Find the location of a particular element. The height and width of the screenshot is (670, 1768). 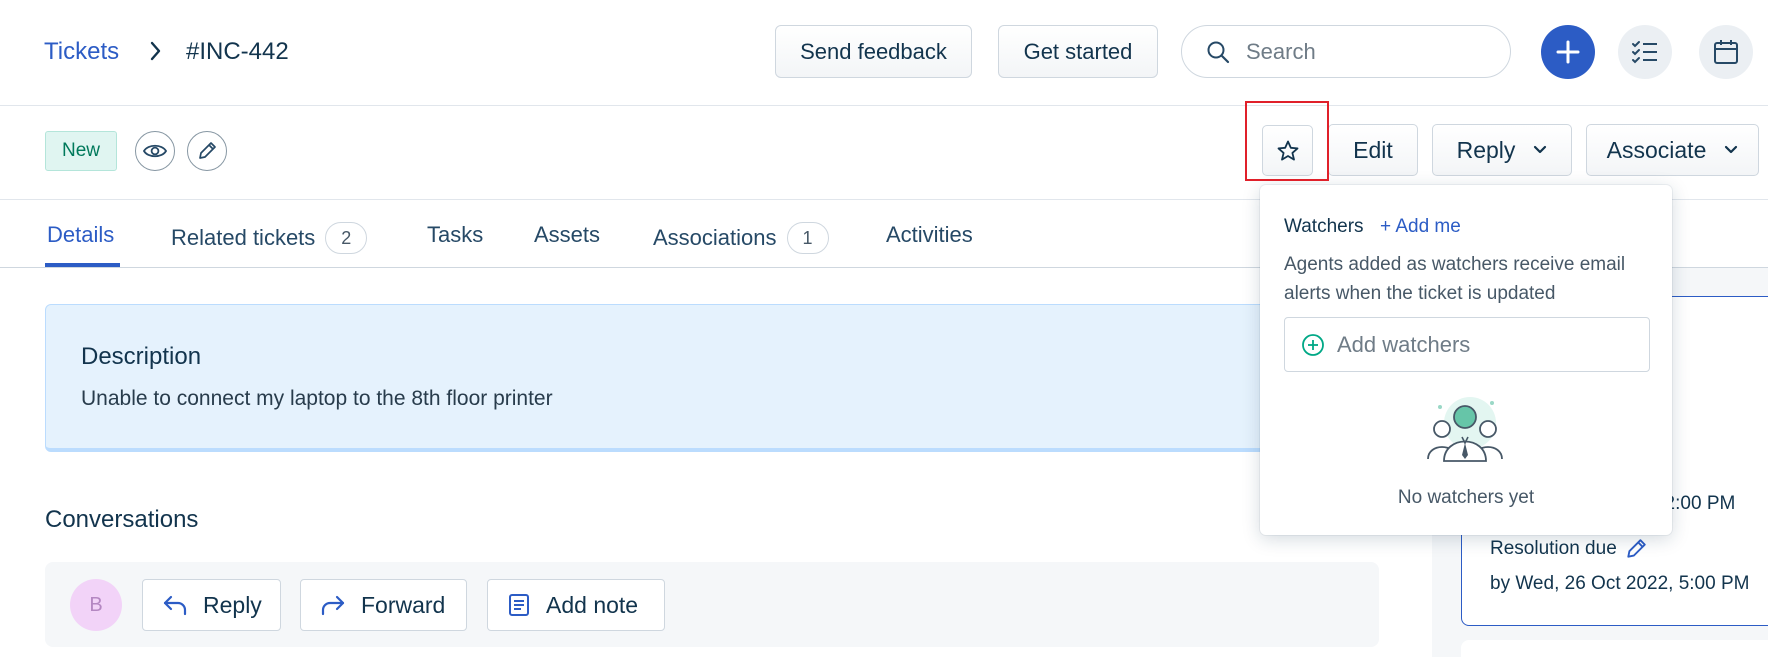

calendar-icon is located at coordinates (1726, 52).